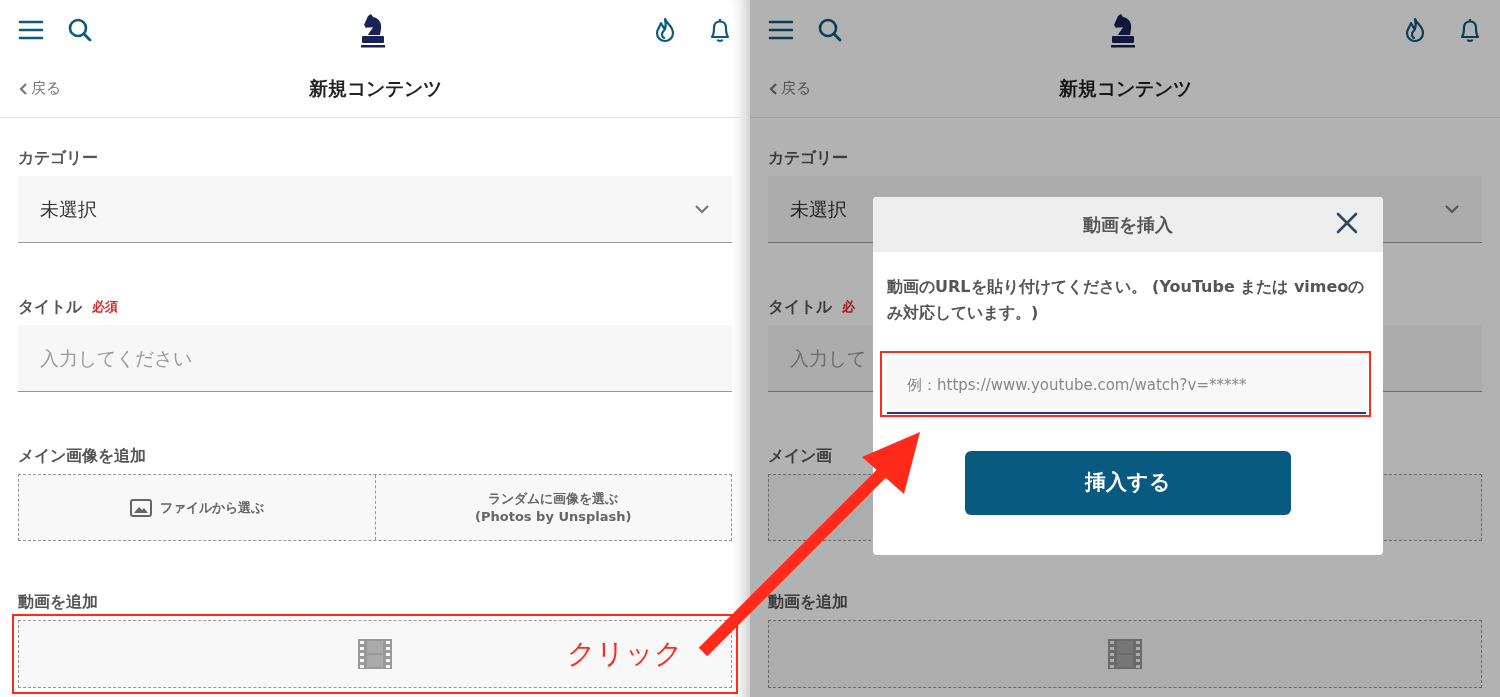 Image resolution: width=1500 pixels, height=697 pixels. Describe the element at coordinates (1126, 300) in the screenshot. I see `dialog-message: 動画のURLを貼り付けてください。 (YouTube または vimeoのみ対応しています。)` at that location.